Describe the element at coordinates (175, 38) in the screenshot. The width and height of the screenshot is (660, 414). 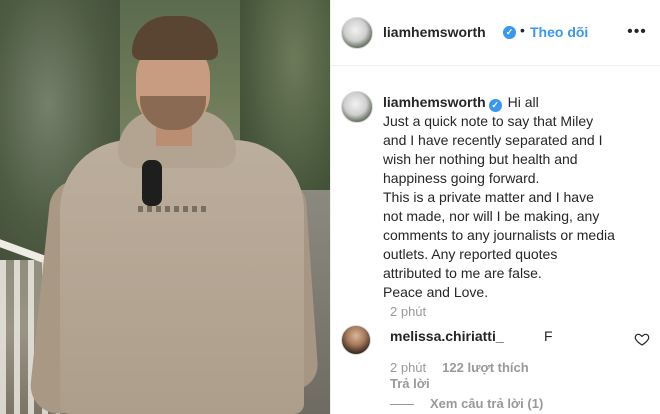
I see `photo-hair` at that location.